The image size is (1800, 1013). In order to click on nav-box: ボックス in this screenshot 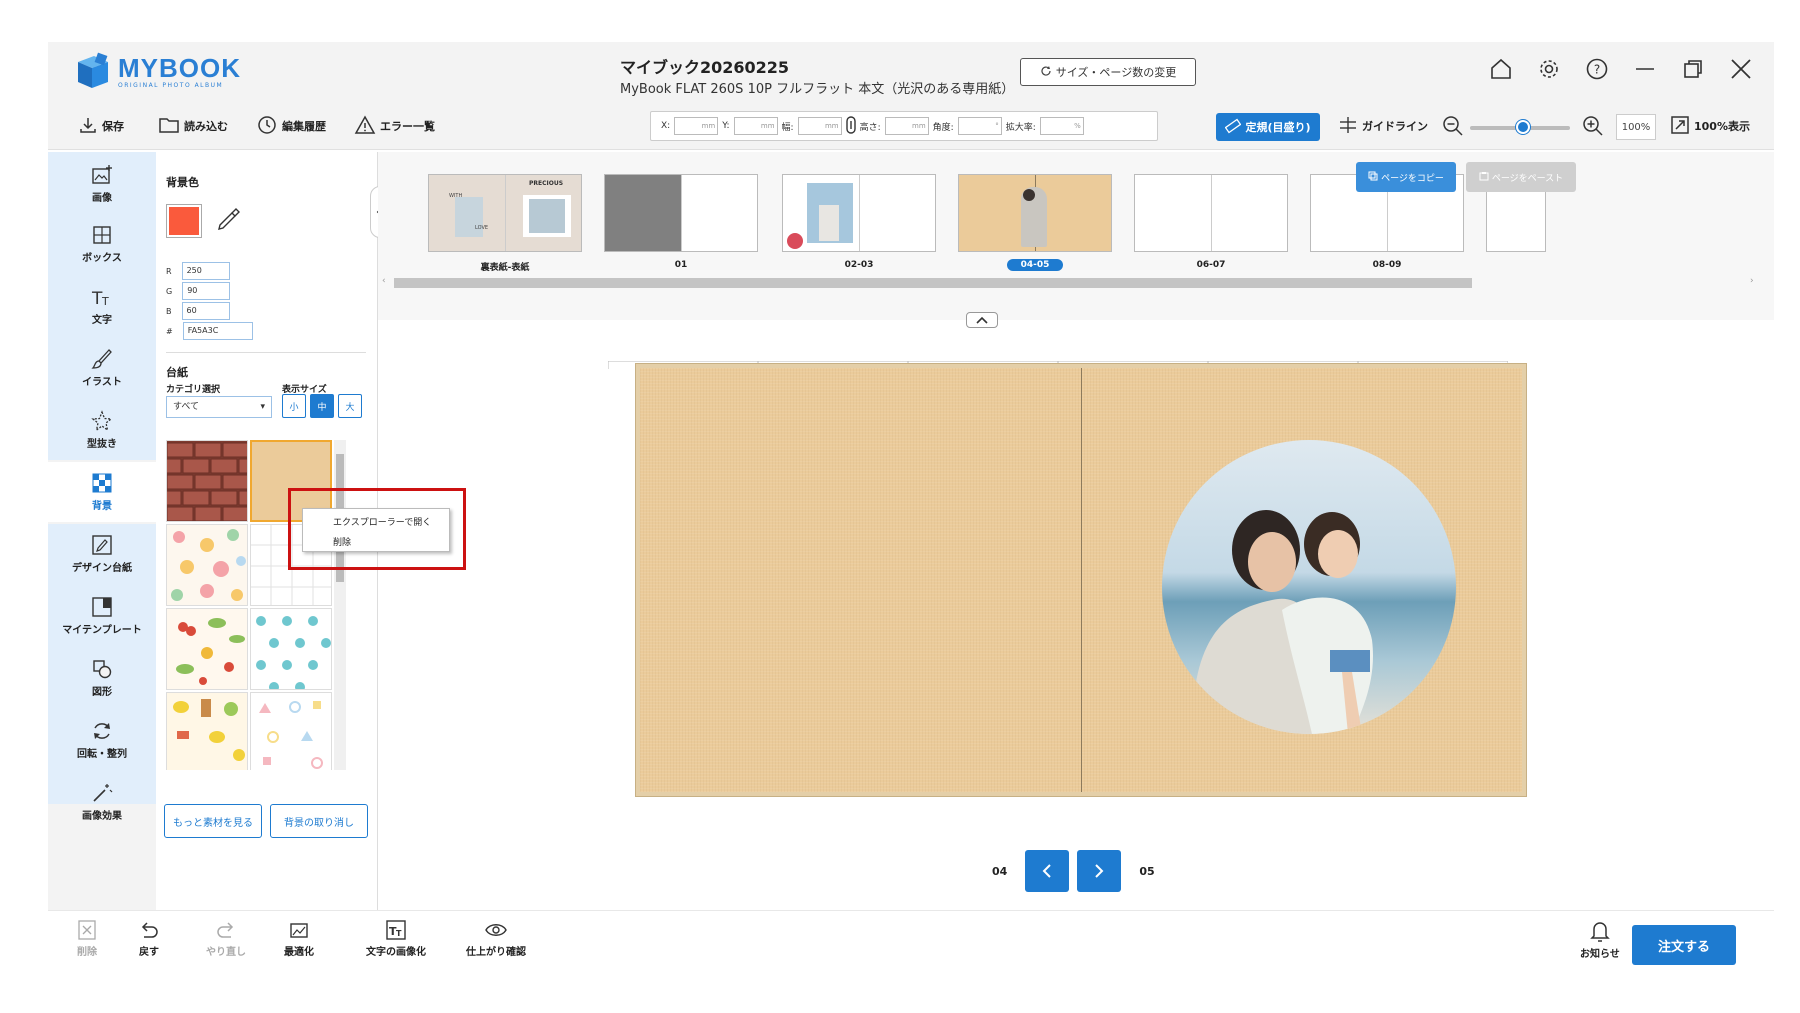, I will do `click(102, 244)`.